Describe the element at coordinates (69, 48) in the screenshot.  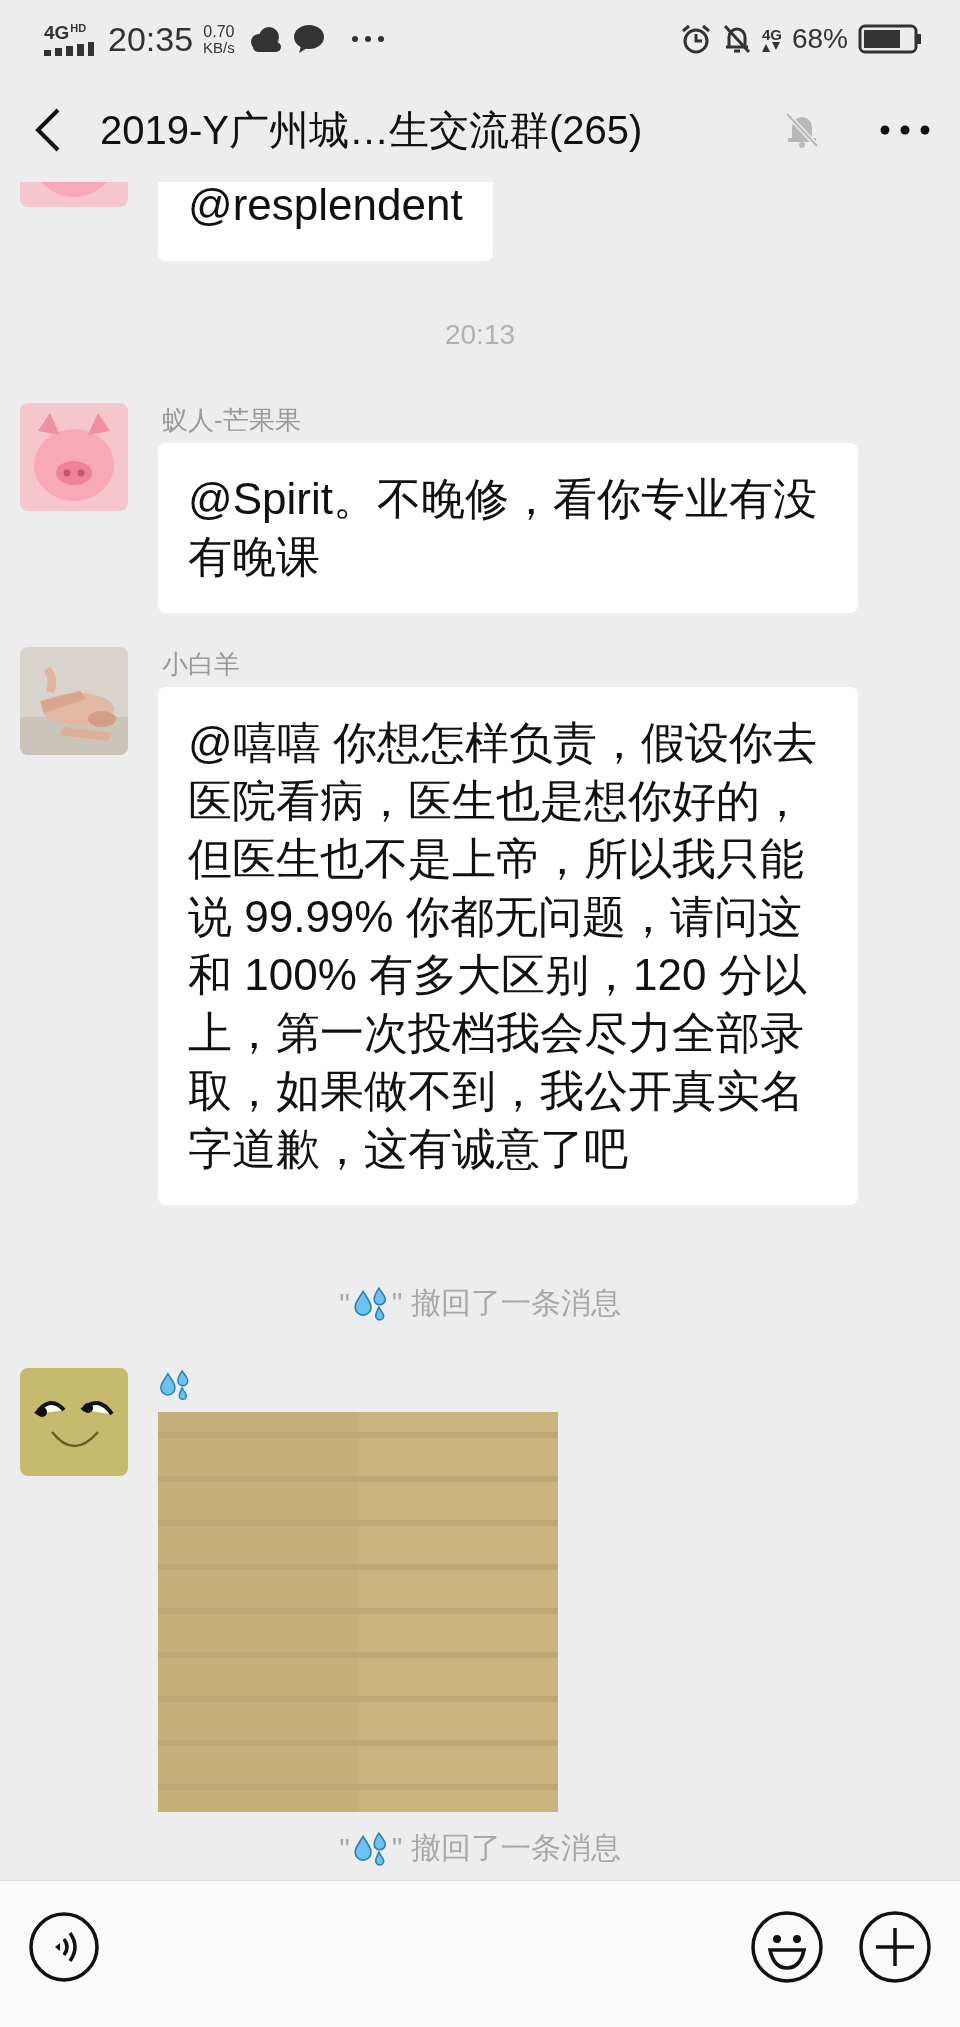
I see `signal-icon` at that location.